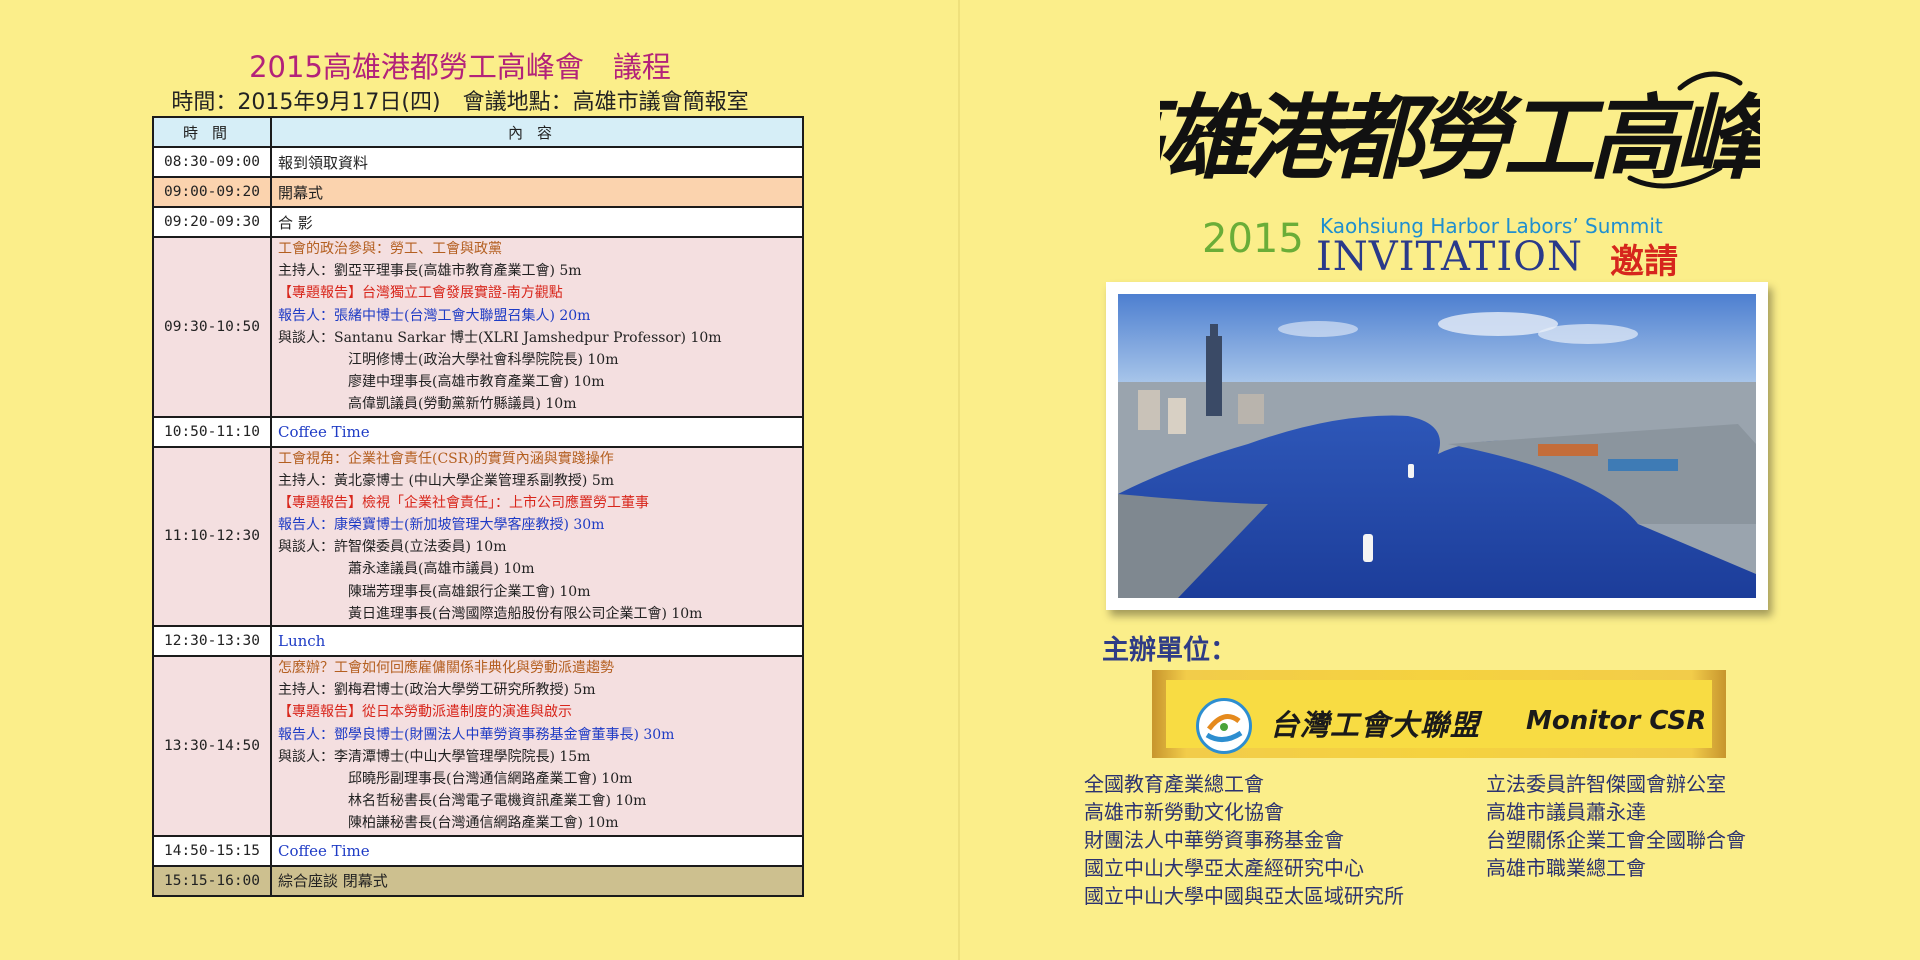 The width and height of the screenshot is (1920, 960). Describe the element at coordinates (469, 591) in the screenshot. I see `session-panelist: 陳瑞芳理事長(高雄銀行企業工會) 10m` at that location.